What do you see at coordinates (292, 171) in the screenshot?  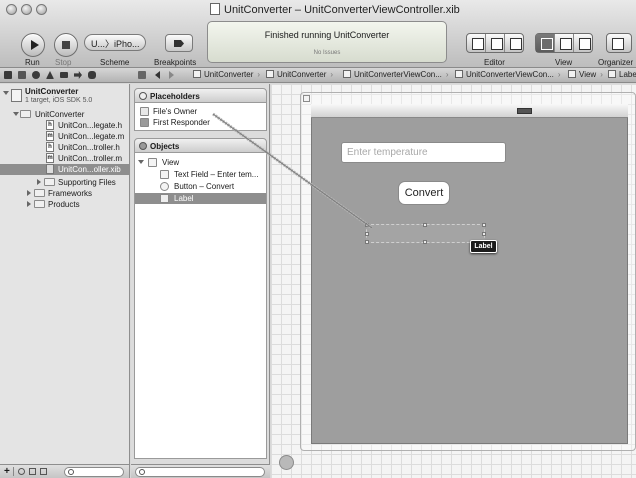 I see `connection-line` at bounding box center [292, 171].